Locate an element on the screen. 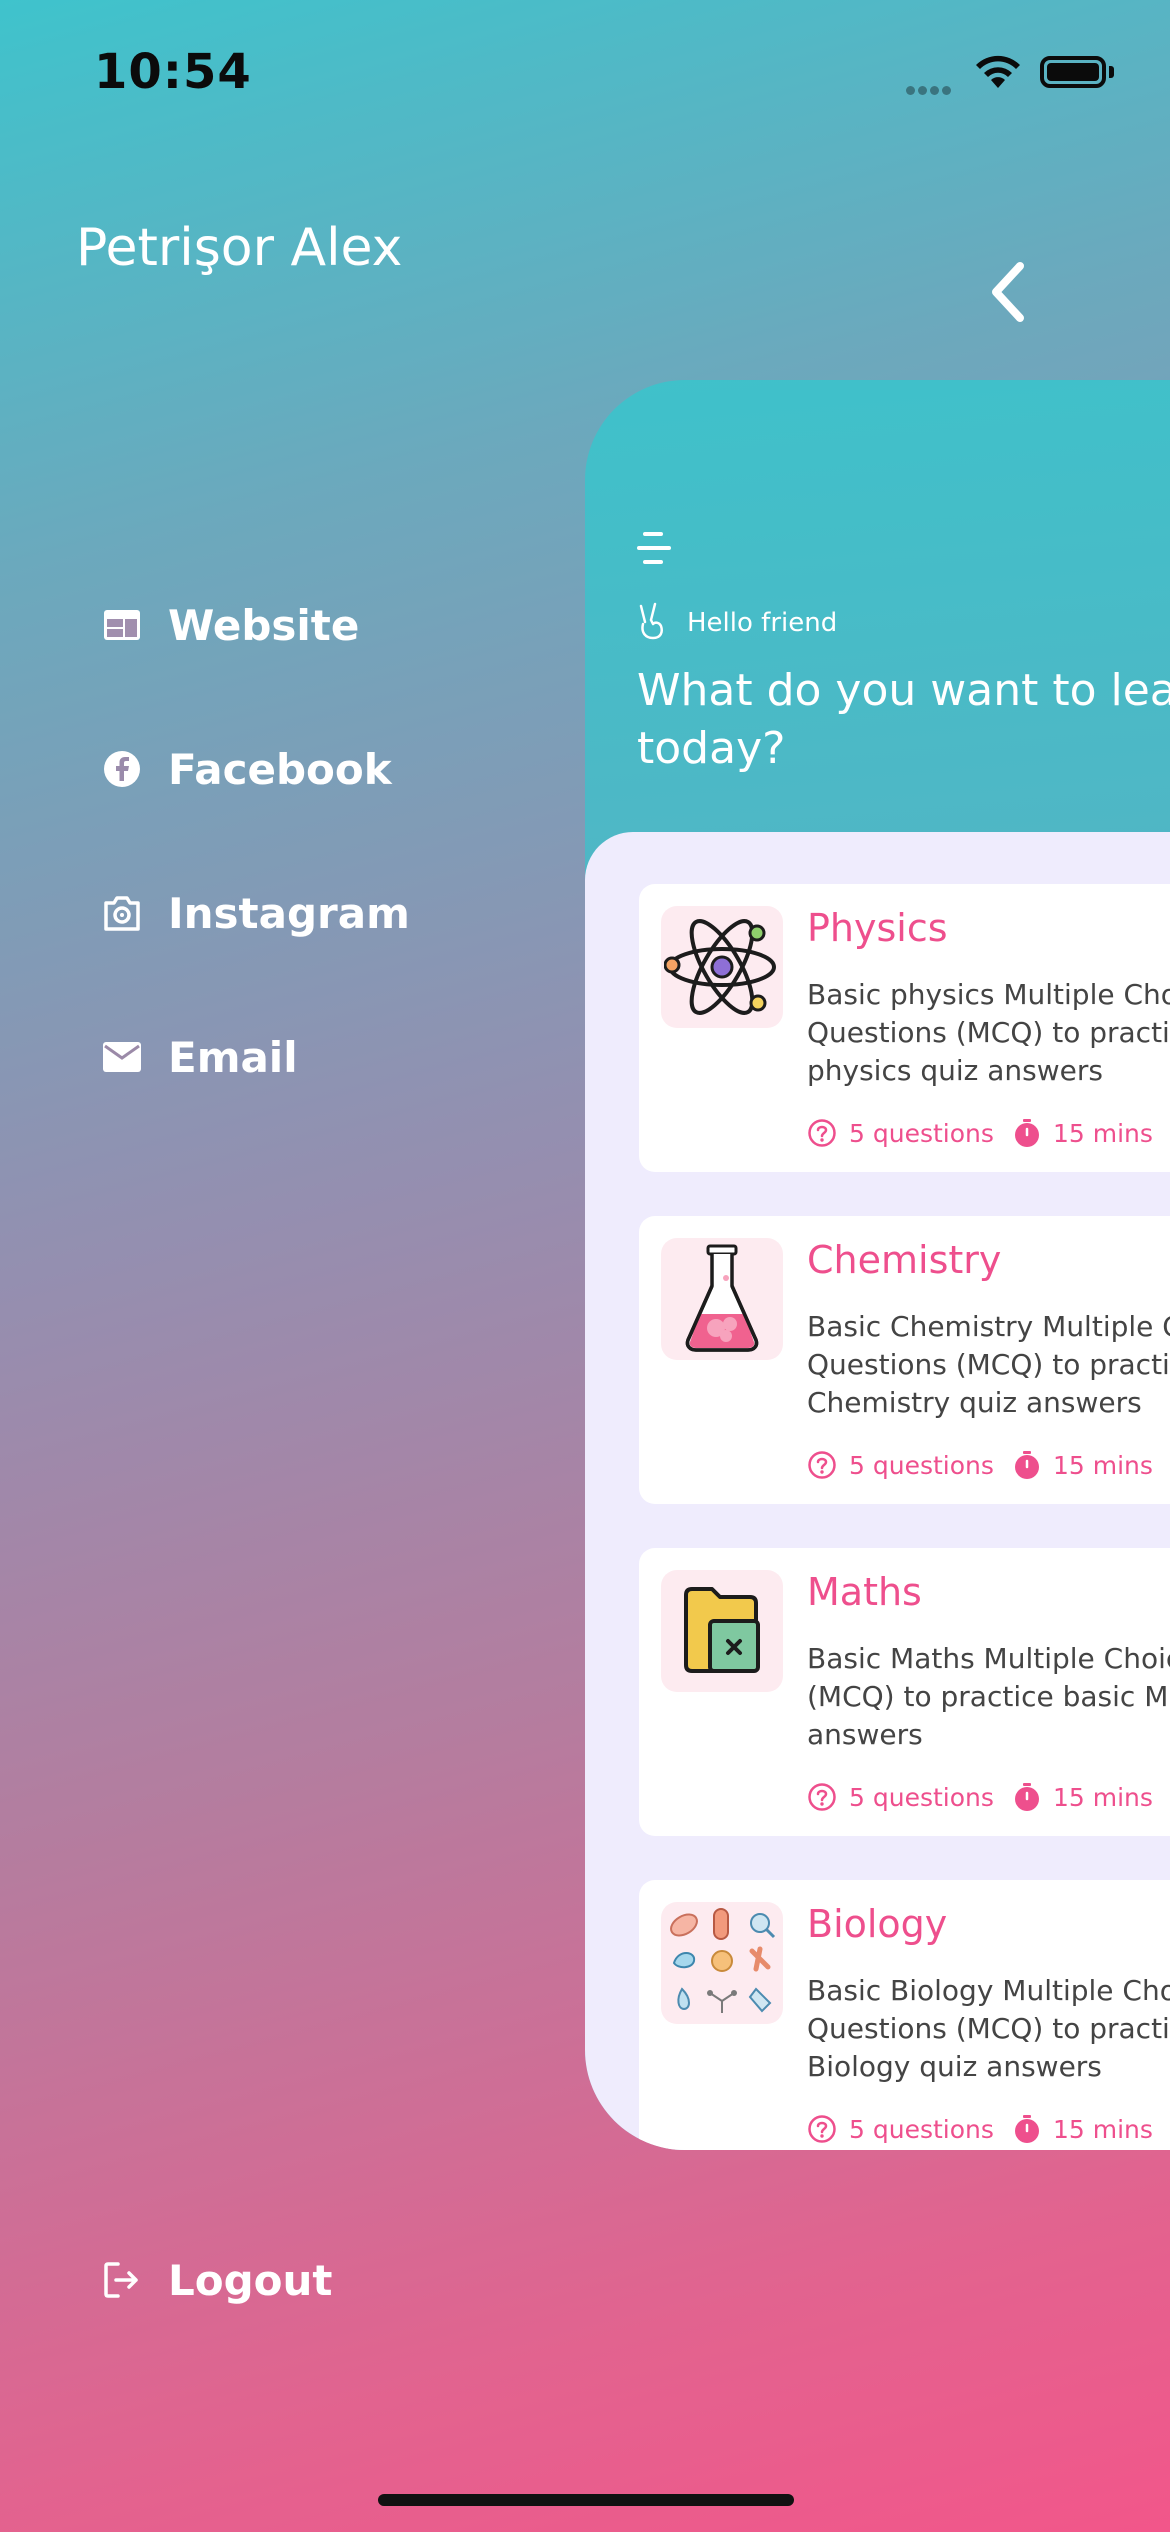  user-name: Petrişor Alex is located at coordinates (239, 248).